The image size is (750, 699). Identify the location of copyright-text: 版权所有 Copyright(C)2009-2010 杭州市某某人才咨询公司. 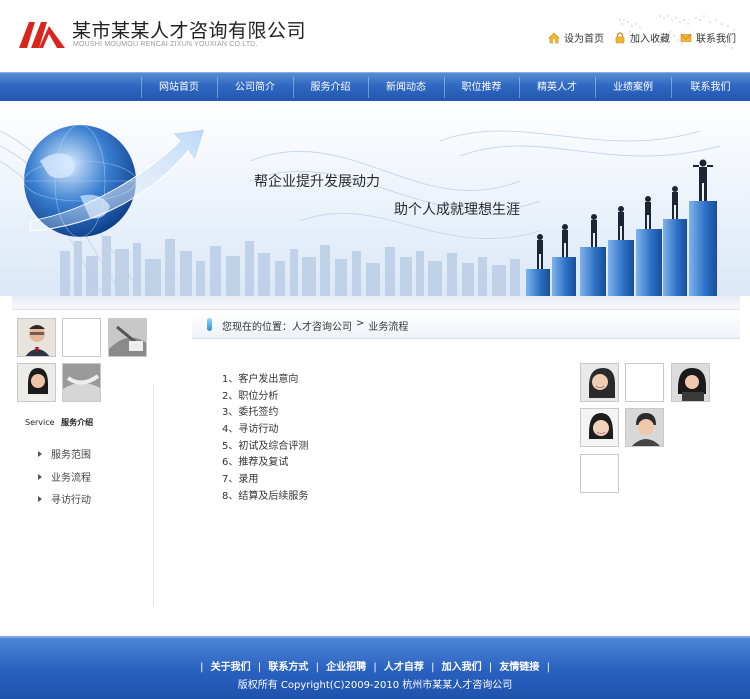
(375, 685).